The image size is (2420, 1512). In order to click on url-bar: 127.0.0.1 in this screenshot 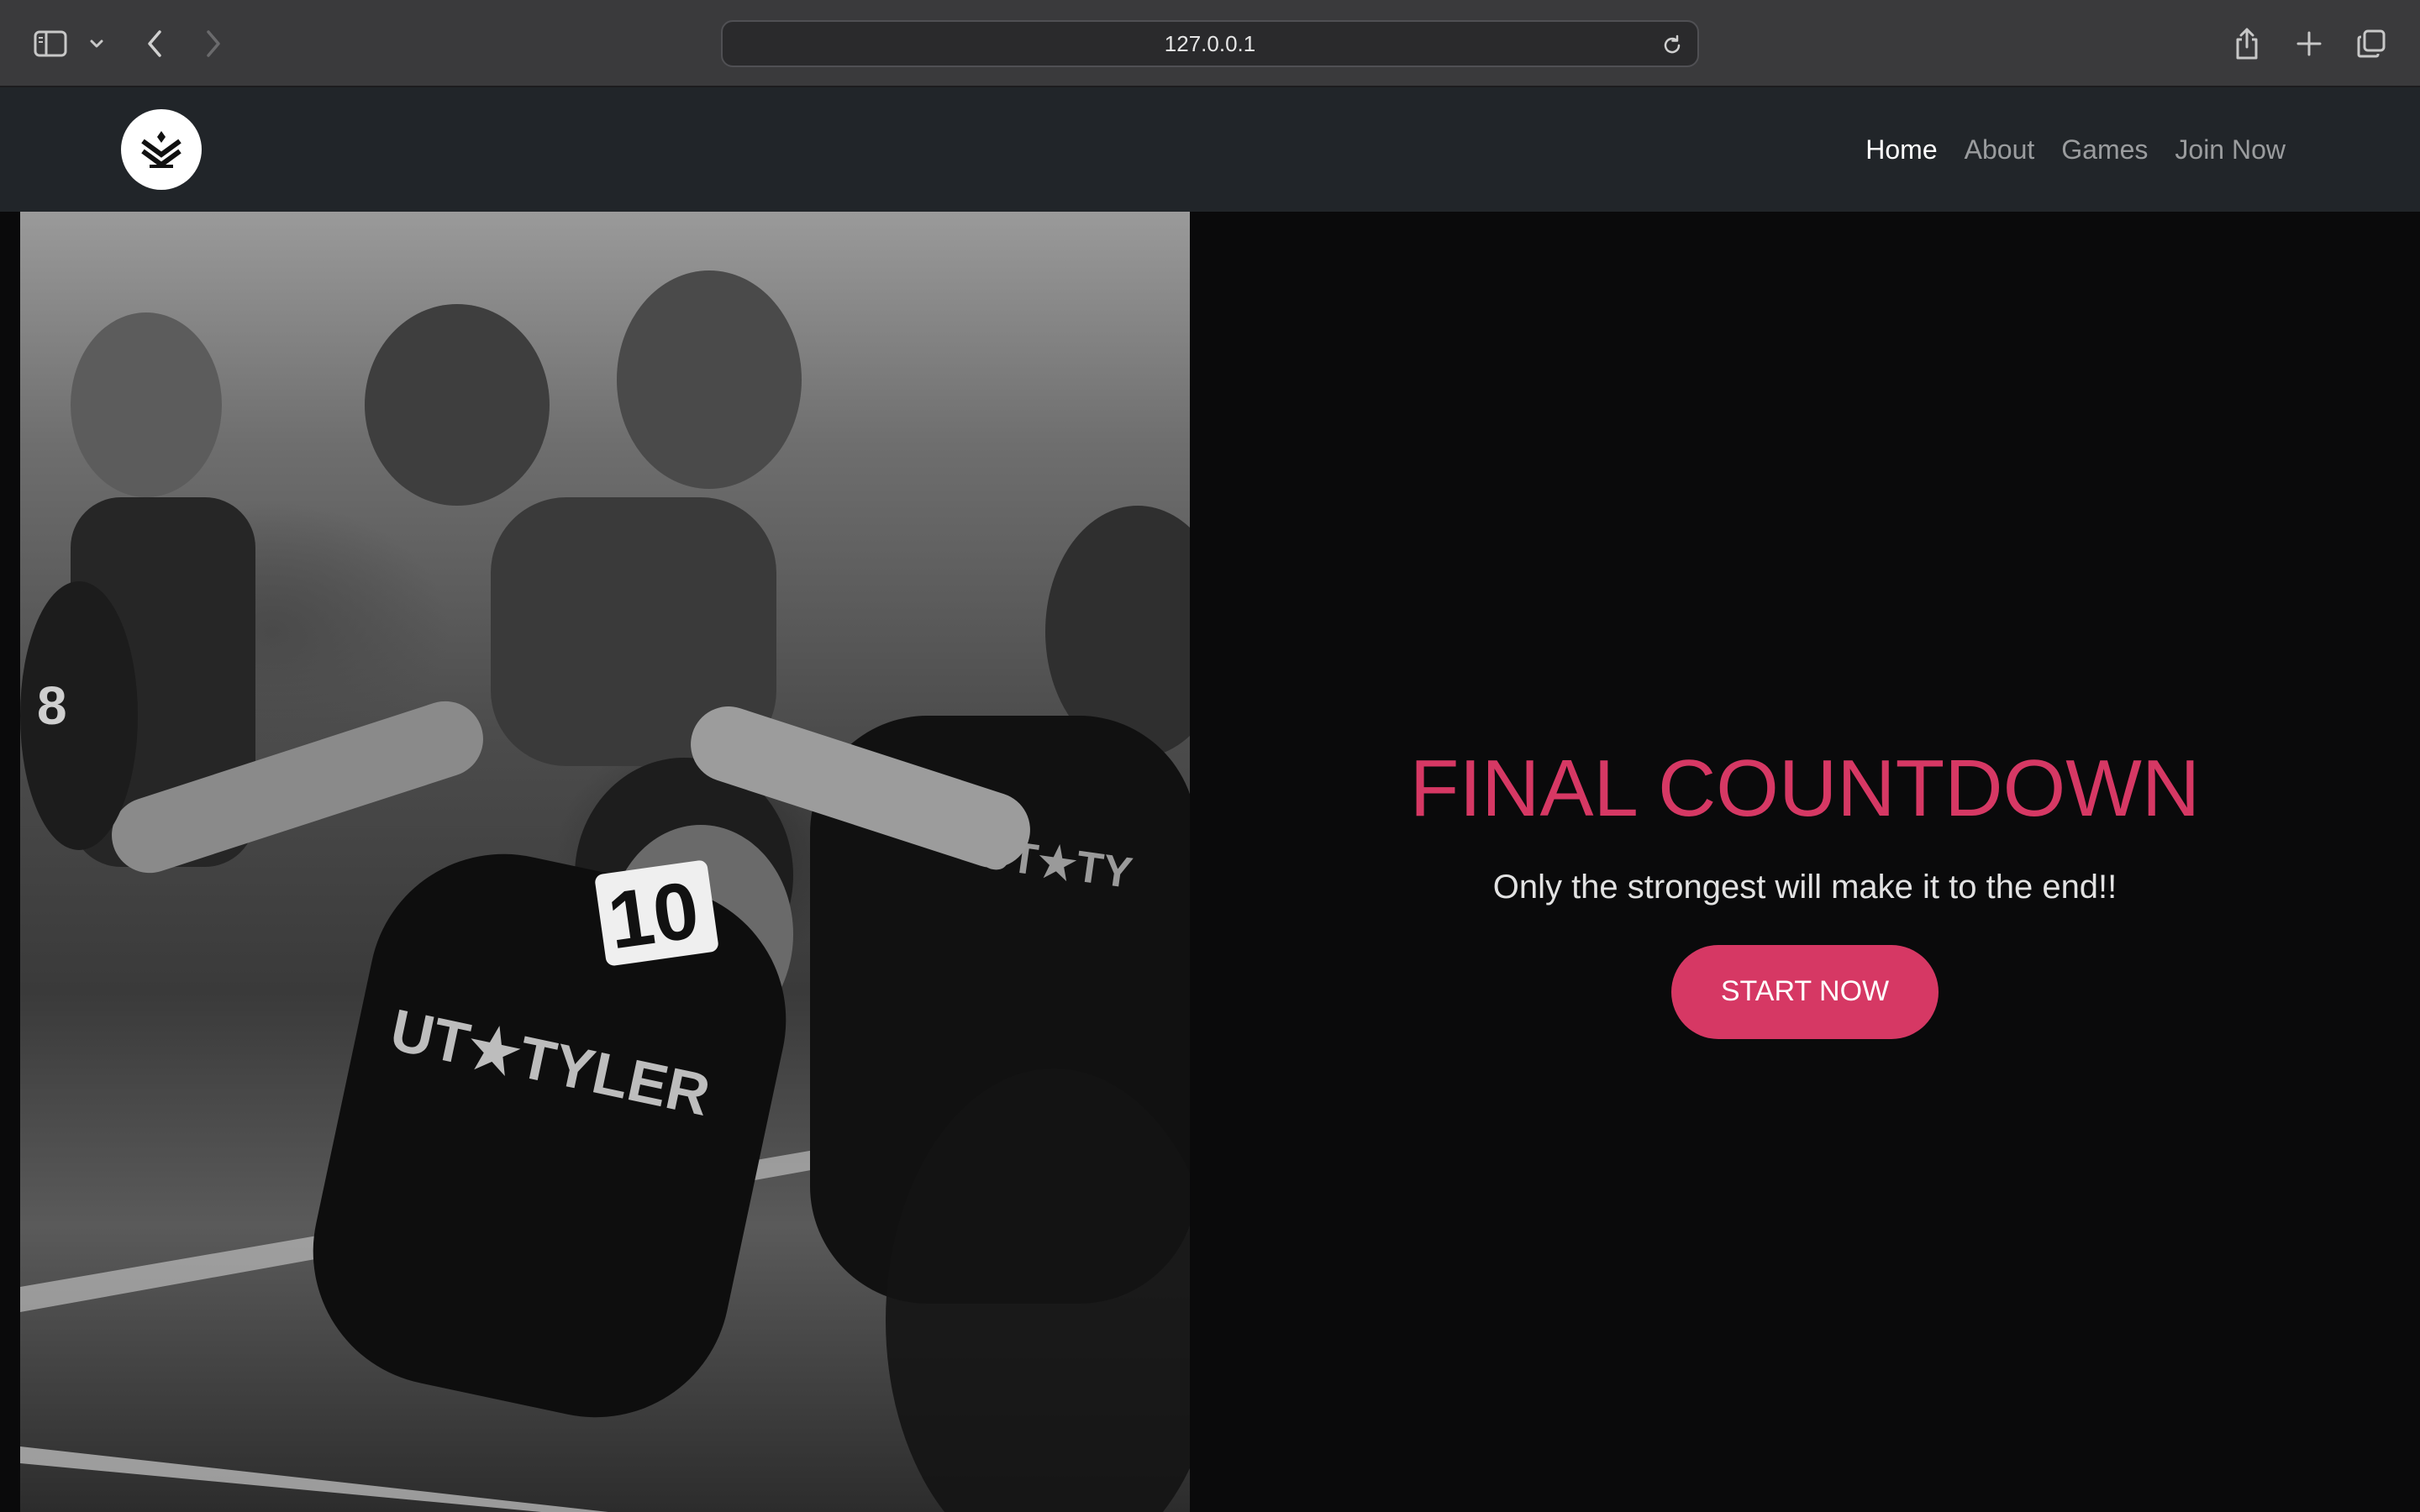, I will do `click(1210, 43)`.